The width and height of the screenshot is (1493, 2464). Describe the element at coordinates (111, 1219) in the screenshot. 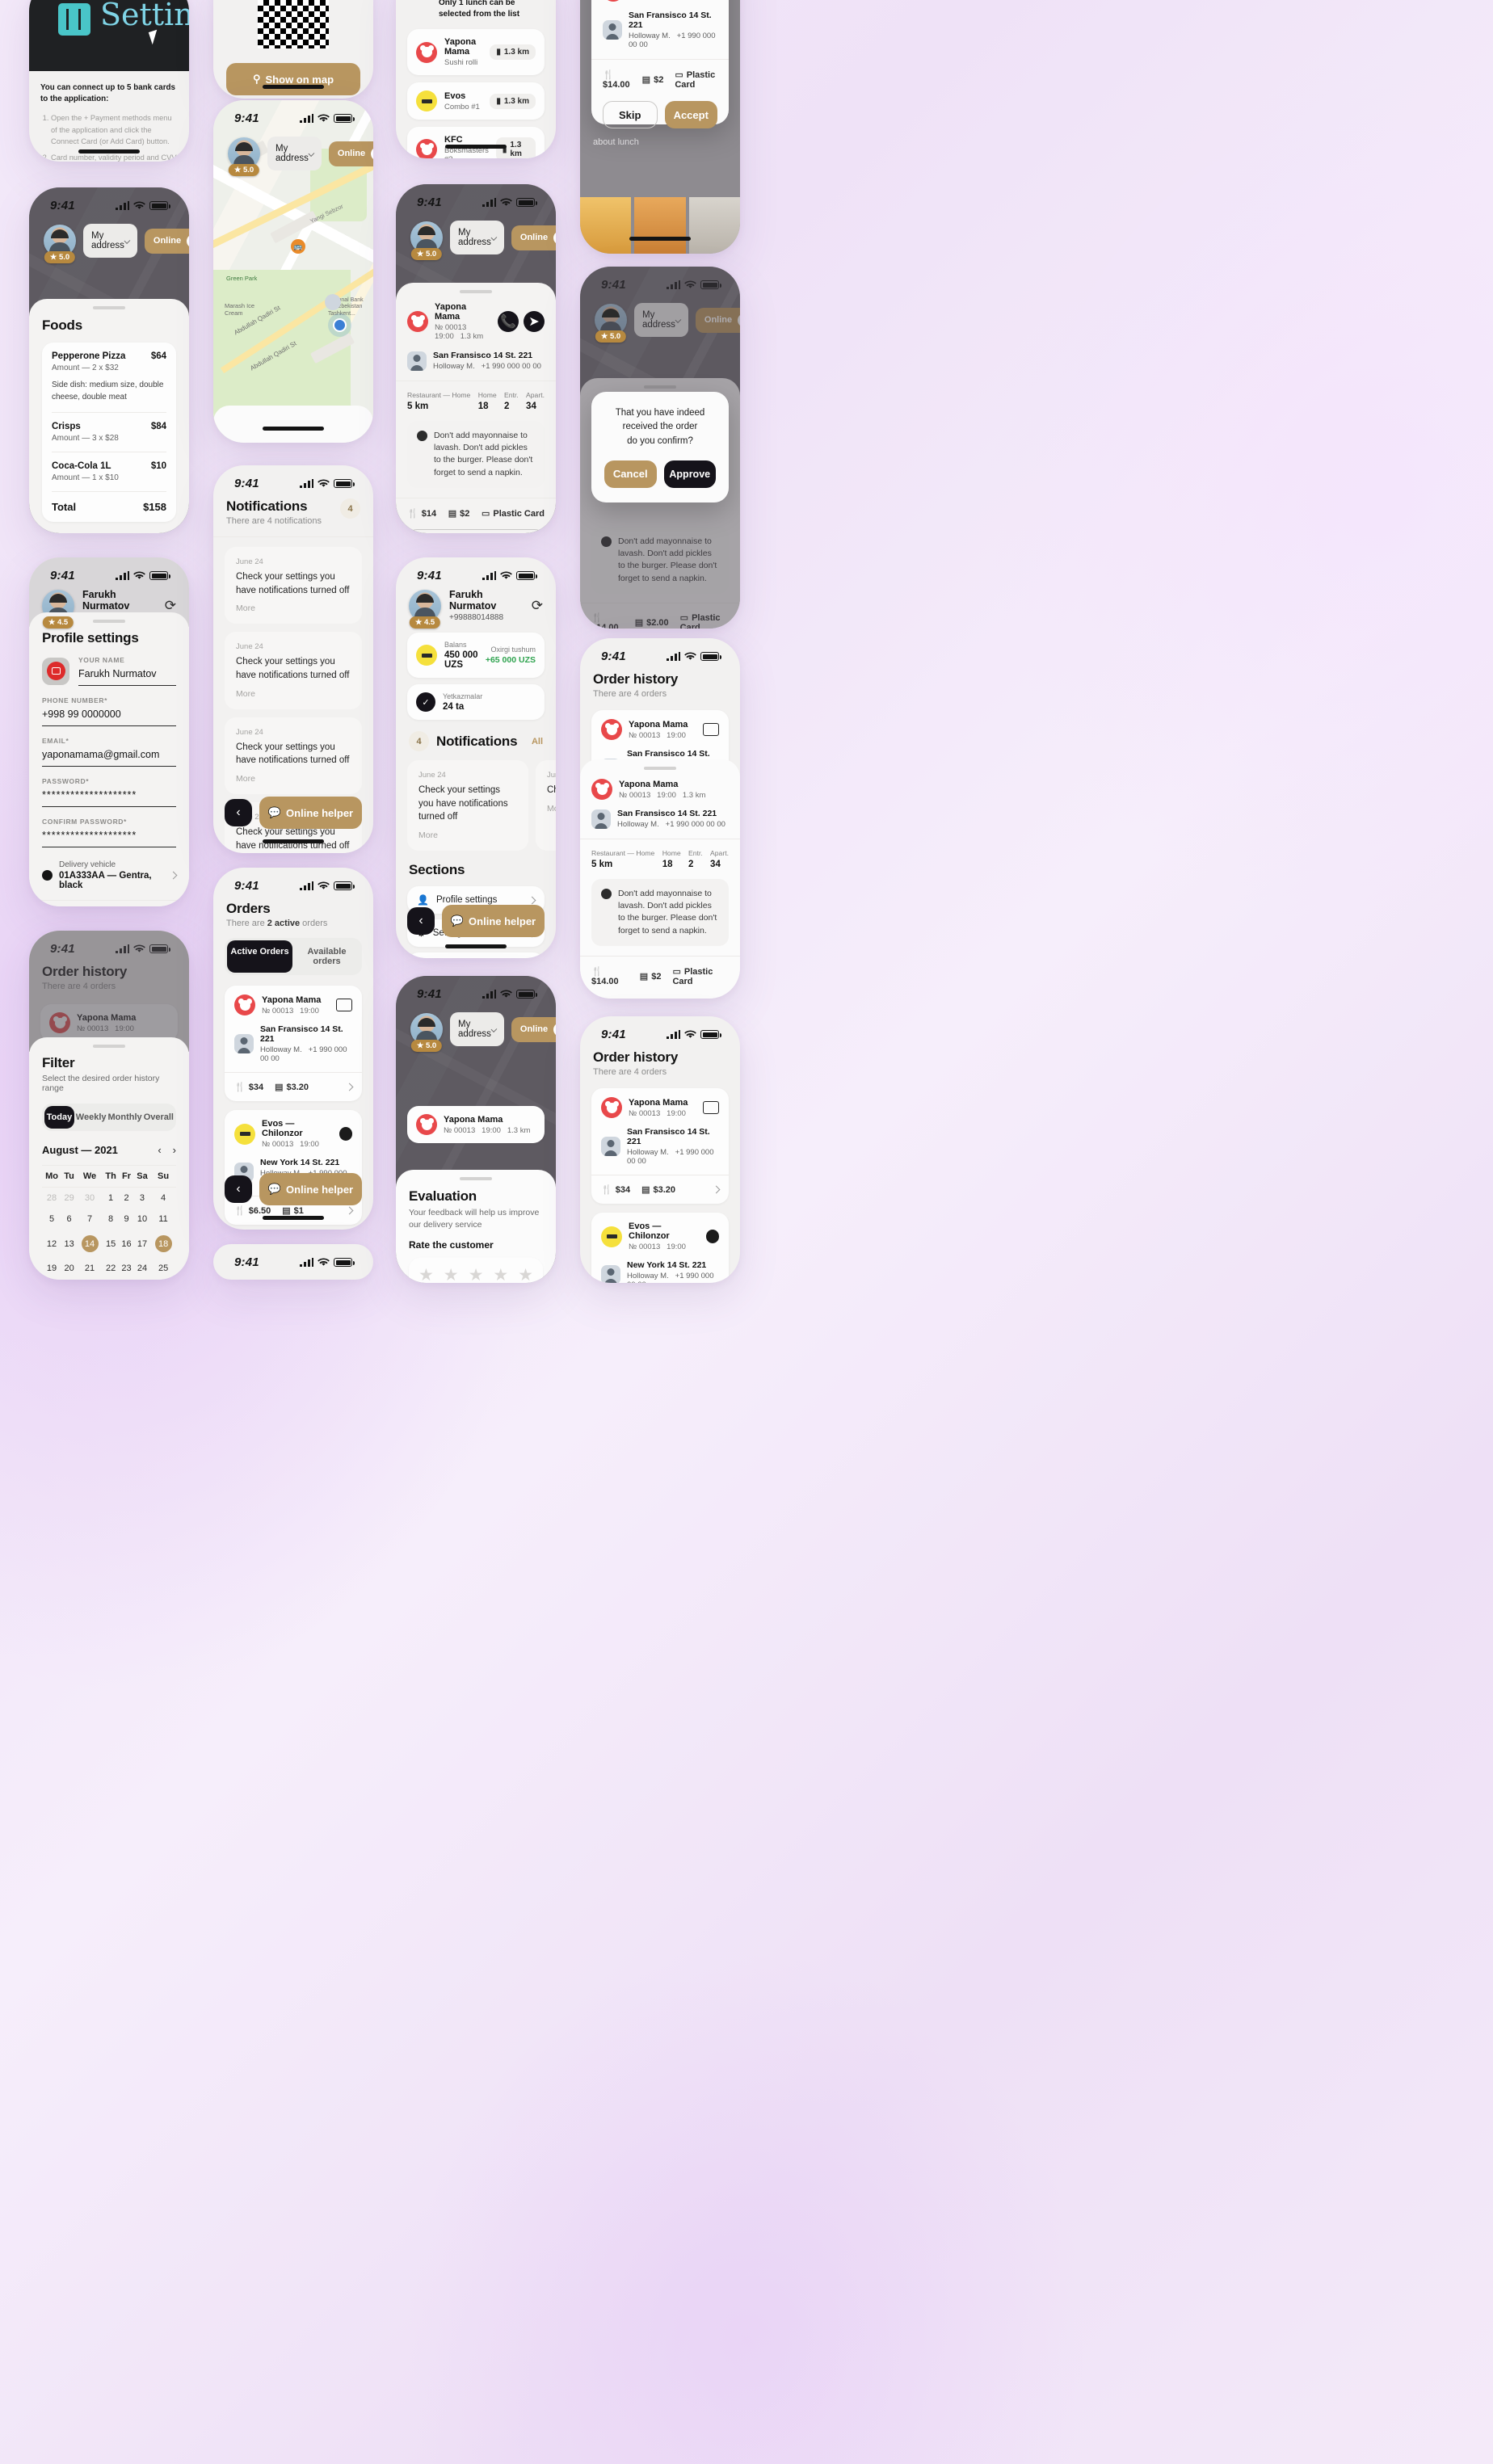

I see `calendar-day: 8` at that location.